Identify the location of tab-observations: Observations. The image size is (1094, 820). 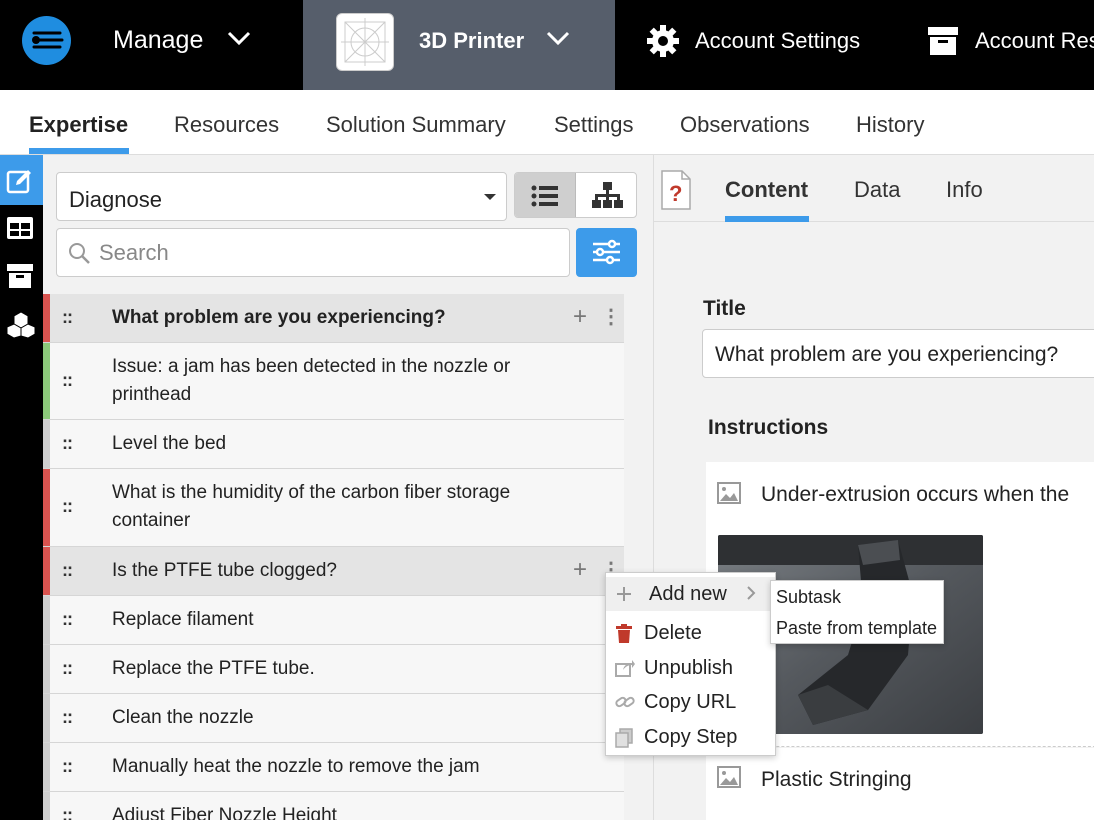
(745, 125).